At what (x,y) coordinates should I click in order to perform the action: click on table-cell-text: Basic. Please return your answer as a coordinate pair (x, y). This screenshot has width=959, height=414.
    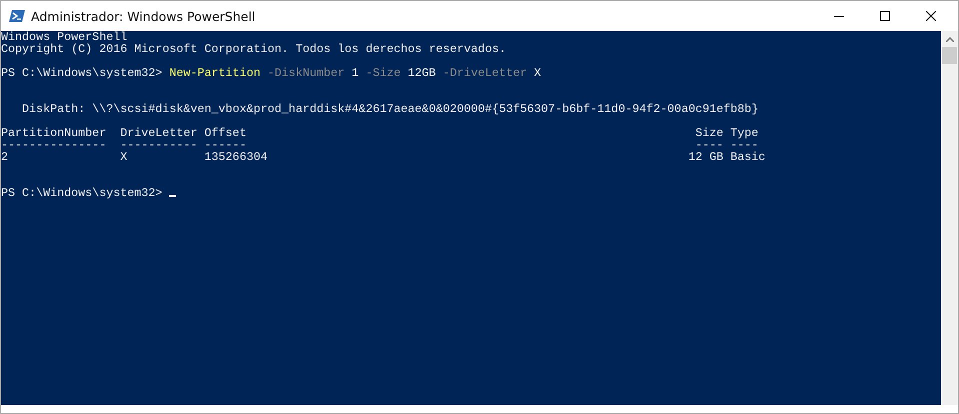
    Looking at the image, I should click on (748, 157).